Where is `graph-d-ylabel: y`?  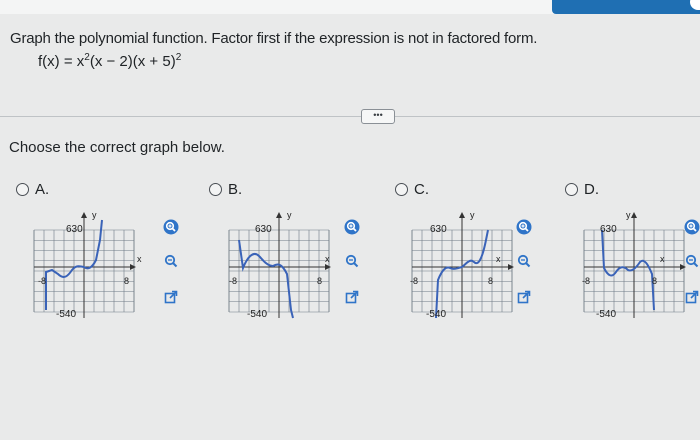
graph-d-ylabel: y is located at coordinates (628, 215).